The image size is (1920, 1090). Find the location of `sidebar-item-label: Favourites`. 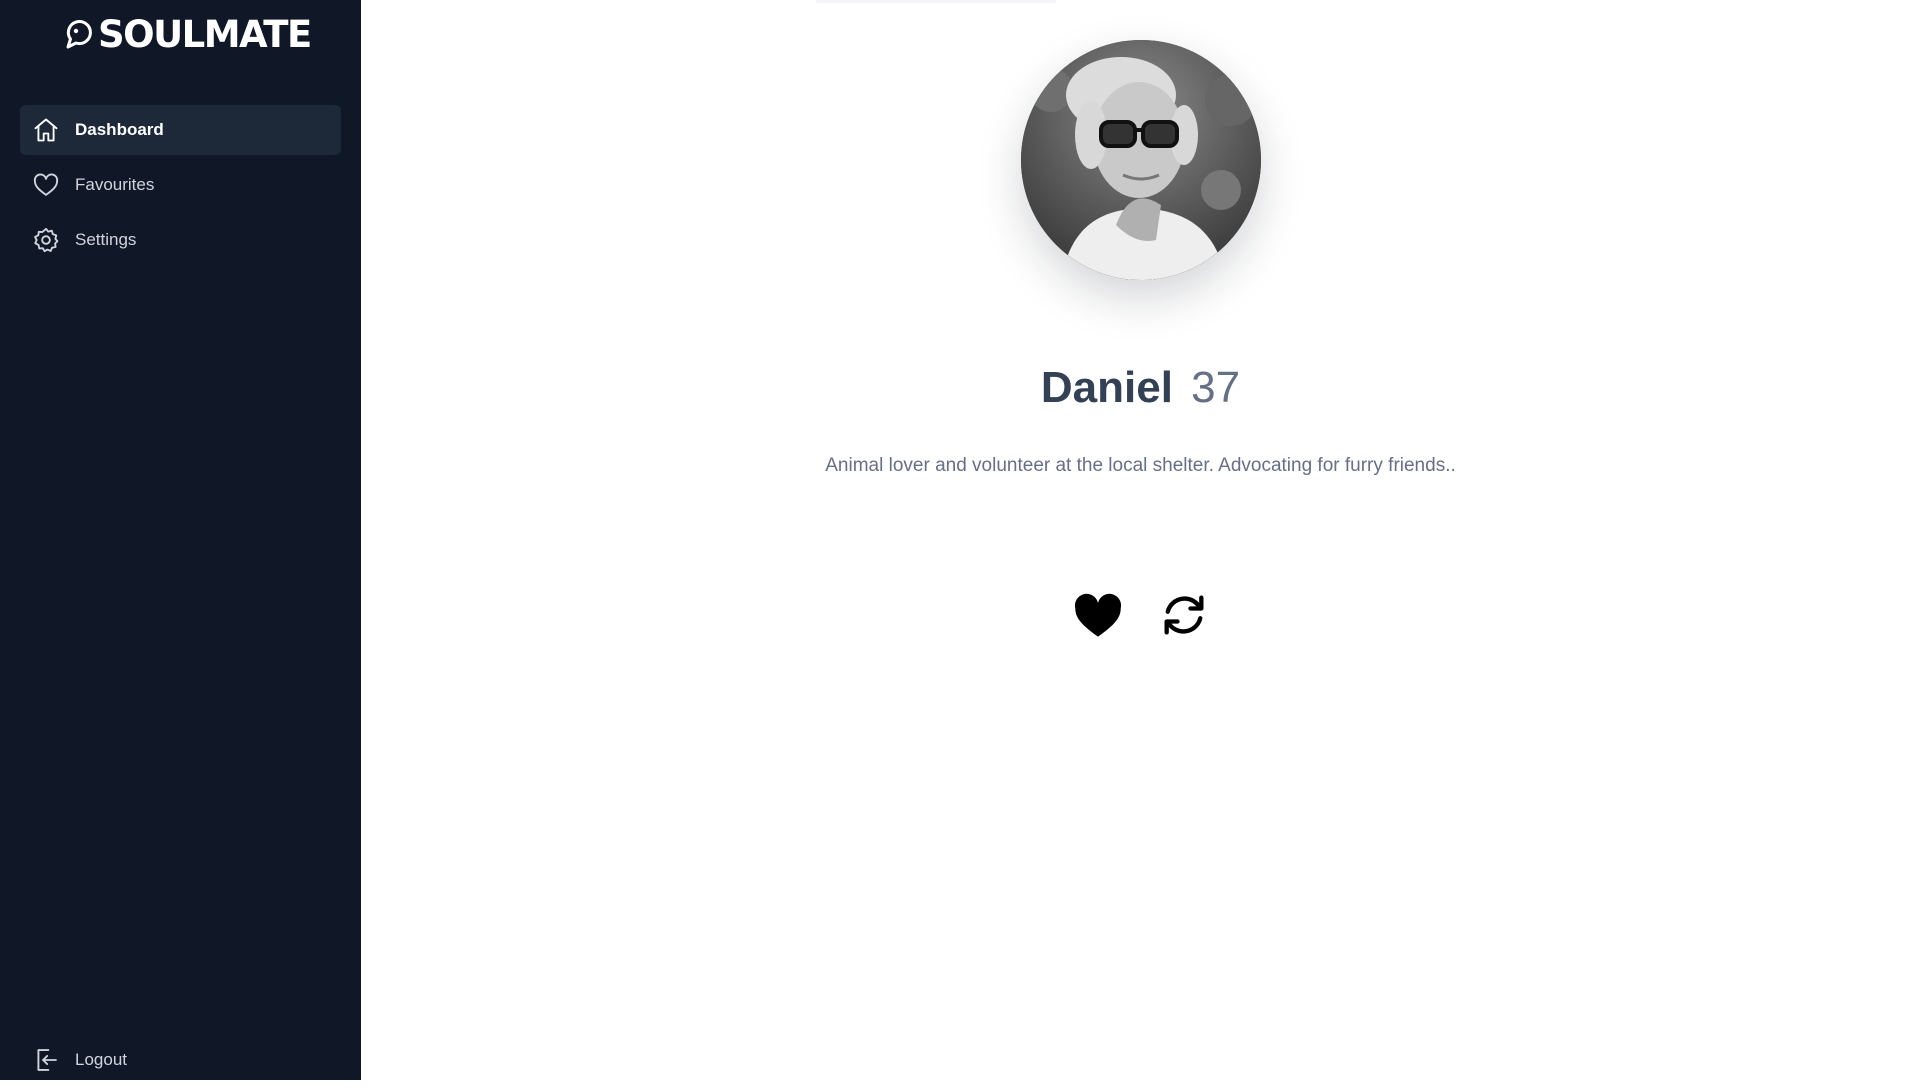

sidebar-item-label: Favourites is located at coordinates (115, 184).